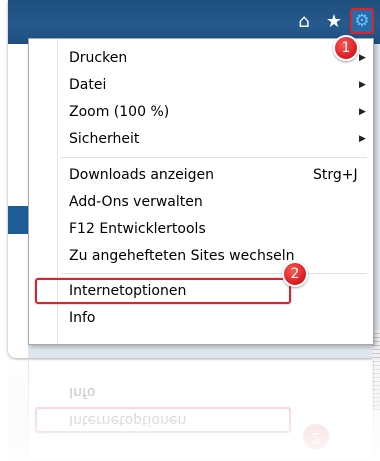 This screenshot has height=461, width=380. What do you see at coordinates (104, 139) in the screenshot?
I see `menu-item-label: Sicherheit` at bounding box center [104, 139].